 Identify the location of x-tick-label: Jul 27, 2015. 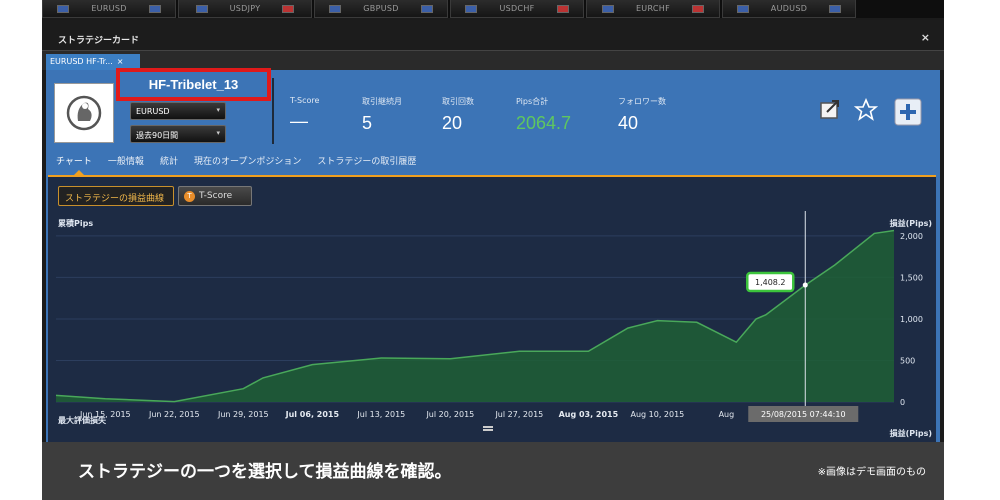
(518, 414).